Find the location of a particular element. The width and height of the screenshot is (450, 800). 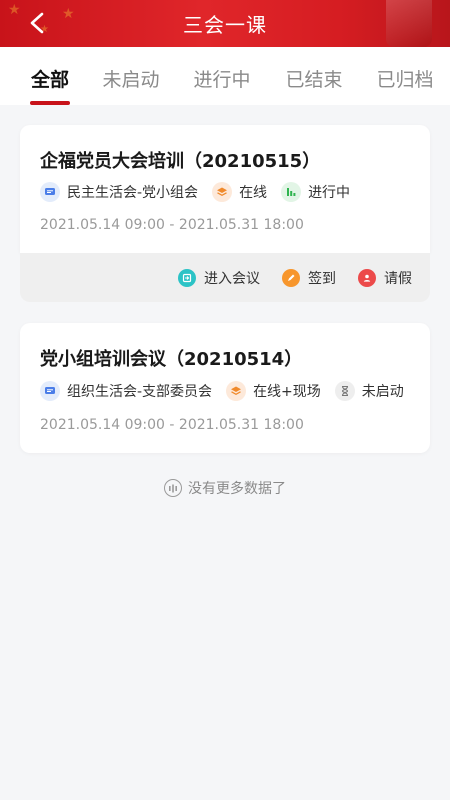

meeting-type: 民主生活会-党小组会 is located at coordinates (119, 192).